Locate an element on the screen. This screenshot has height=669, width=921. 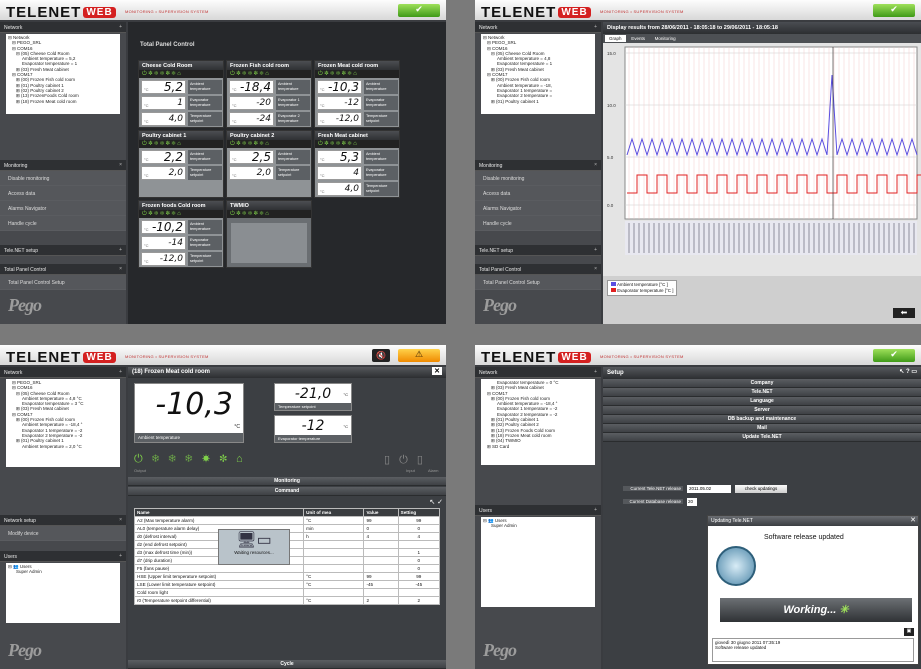
tab-graph: Graph is located at coordinates (615, 38).